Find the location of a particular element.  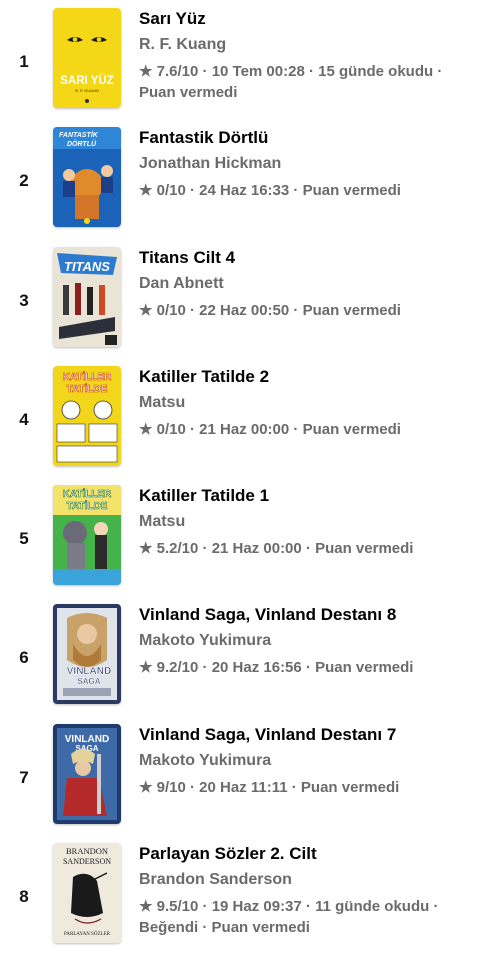

read-duration: 15 günde okudu is located at coordinates (376, 71).